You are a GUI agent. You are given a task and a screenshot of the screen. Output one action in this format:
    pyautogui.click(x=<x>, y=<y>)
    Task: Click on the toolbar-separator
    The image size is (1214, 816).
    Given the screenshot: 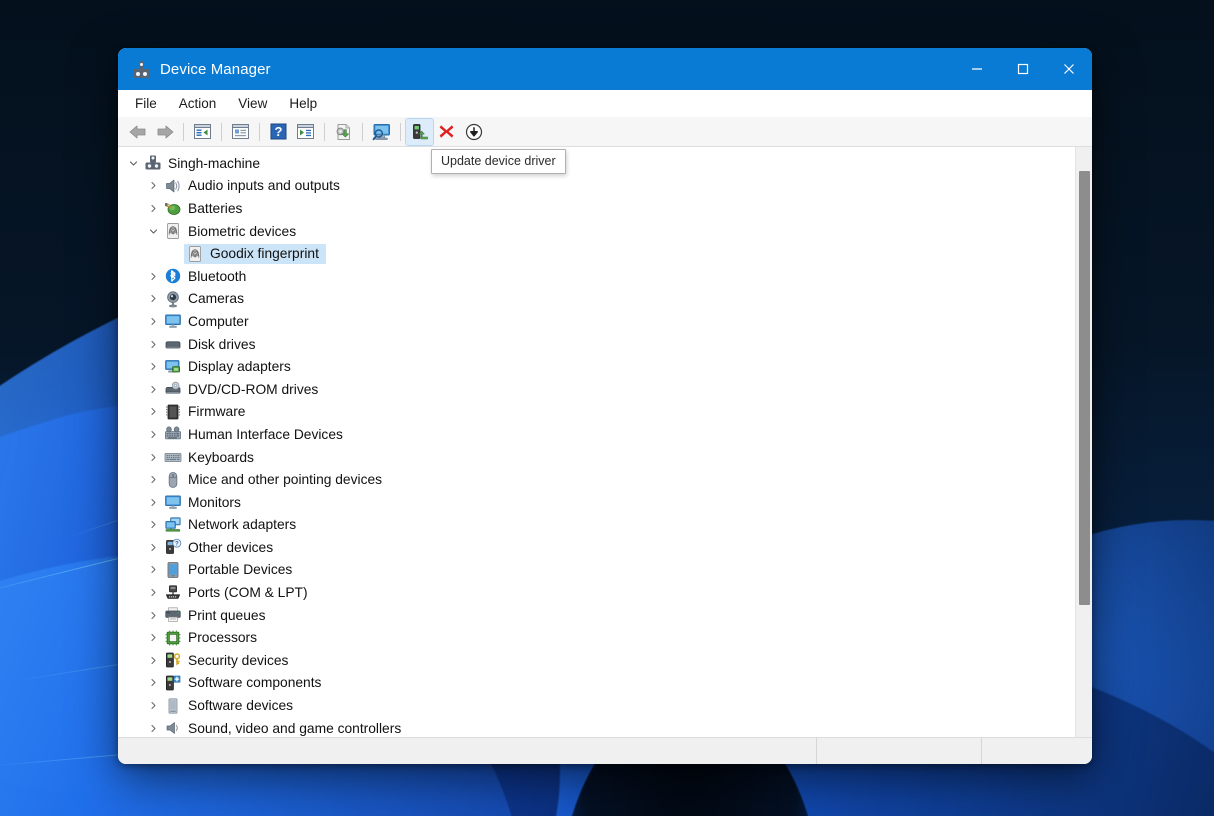 What is the action you would take?
    pyautogui.click(x=324, y=131)
    